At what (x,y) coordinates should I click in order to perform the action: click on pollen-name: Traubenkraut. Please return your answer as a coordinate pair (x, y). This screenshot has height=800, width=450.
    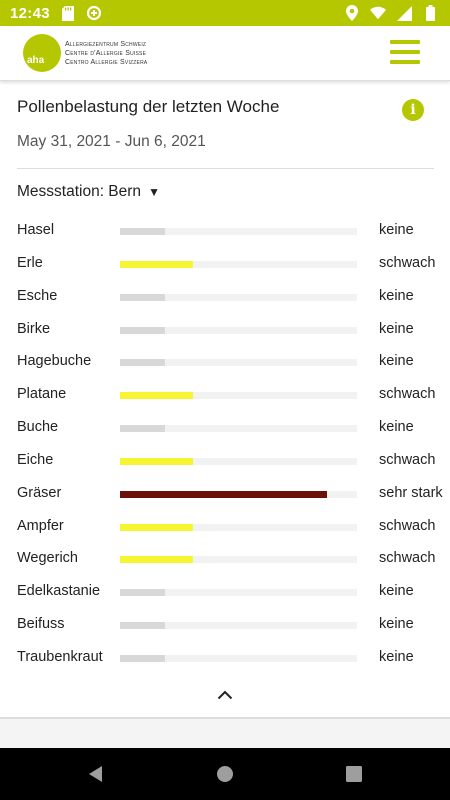
    Looking at the image, I should click on (60, 656).